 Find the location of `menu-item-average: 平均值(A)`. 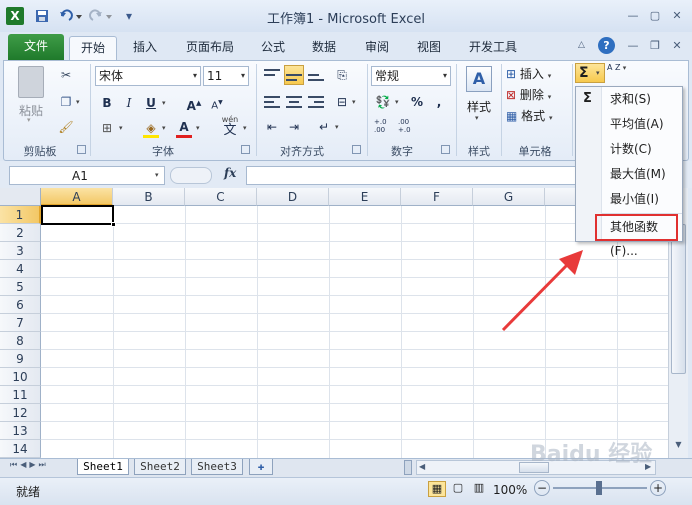

menu-item-average: 平均值(A) is located at coordinates (629, 124).